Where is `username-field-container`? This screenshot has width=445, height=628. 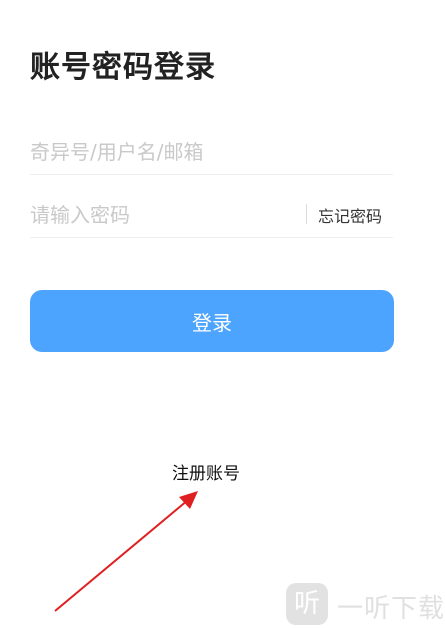 username-field-container is located at coordinates (211, 152).